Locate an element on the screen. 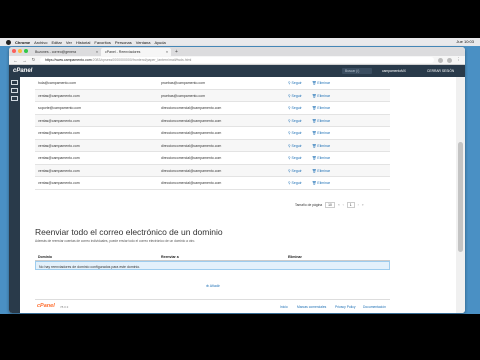 This screenshot has height=360, width=480. menu-chrome: Chrome is located at coordinates (22, 42).